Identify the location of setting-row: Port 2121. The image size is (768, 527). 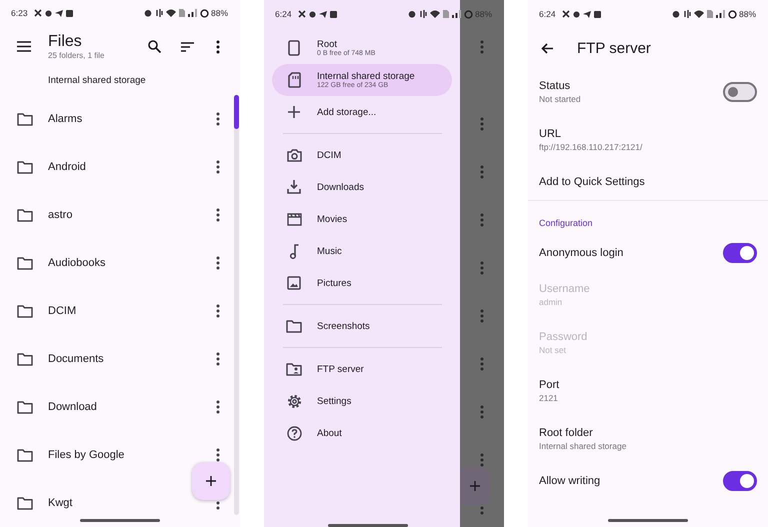
(648, 391).